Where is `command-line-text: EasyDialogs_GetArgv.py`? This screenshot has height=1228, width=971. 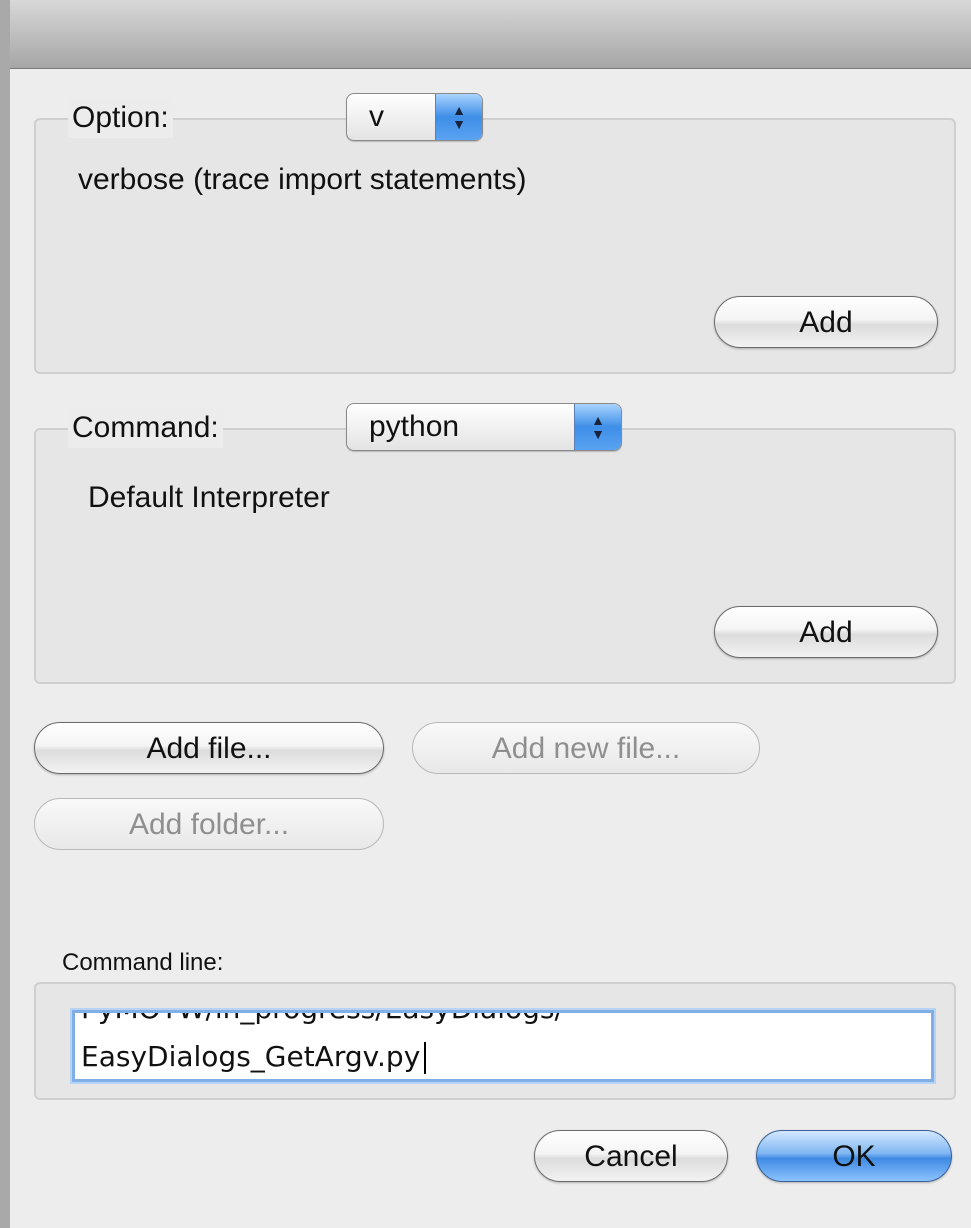 command-line-text: EasyDialogs_GetArgv.py is located at coordinates (251, 1056).